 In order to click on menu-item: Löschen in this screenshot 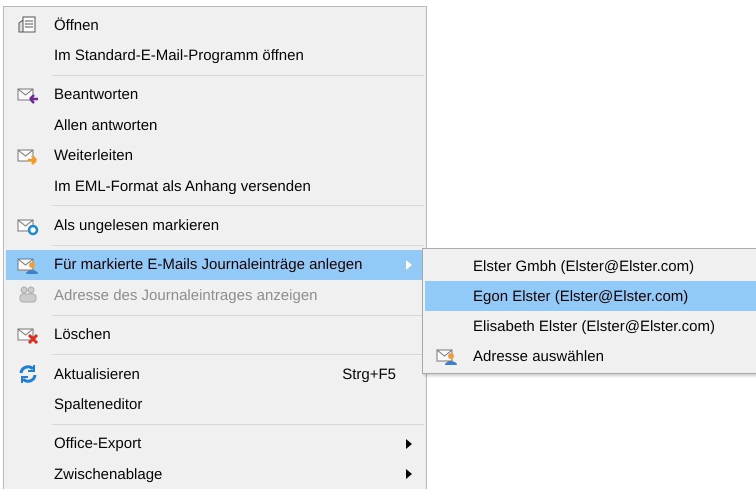, I will do `click(215, 335)`.